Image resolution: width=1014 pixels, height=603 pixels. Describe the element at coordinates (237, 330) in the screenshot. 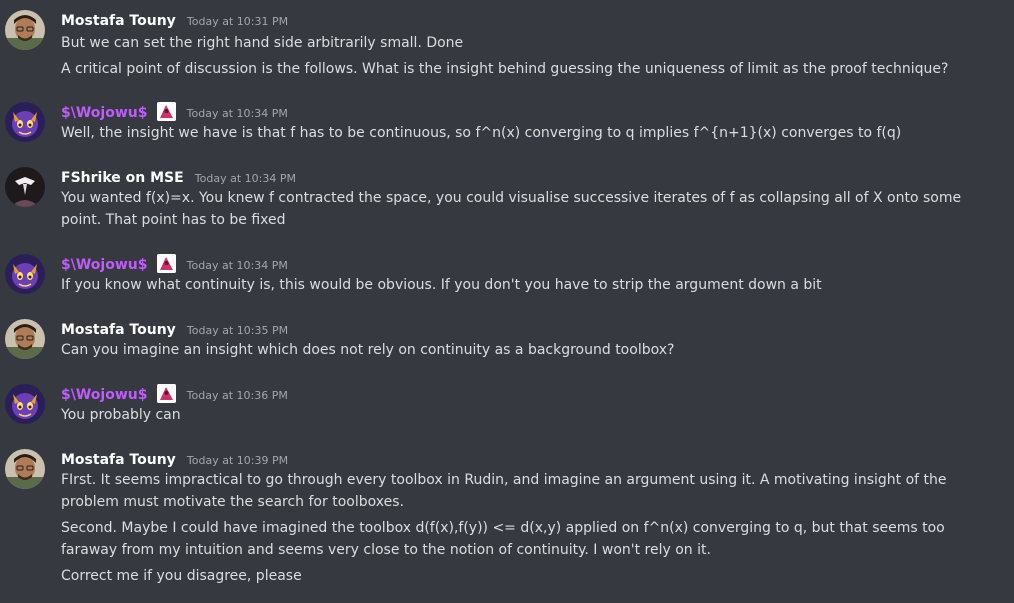

I see `timestamp: Today at 10:35 PM` at that location.